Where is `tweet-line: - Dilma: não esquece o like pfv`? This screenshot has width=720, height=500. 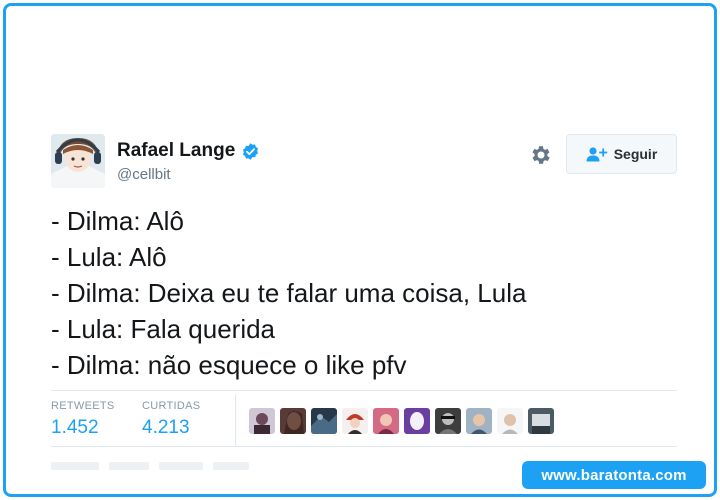 tweet-line: - Dilma: não esquece o like pfv is located at coordinates (229, 365).